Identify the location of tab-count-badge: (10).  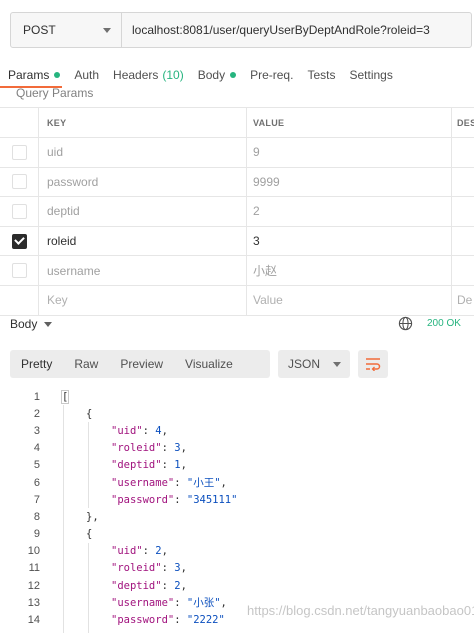
(173, 75).